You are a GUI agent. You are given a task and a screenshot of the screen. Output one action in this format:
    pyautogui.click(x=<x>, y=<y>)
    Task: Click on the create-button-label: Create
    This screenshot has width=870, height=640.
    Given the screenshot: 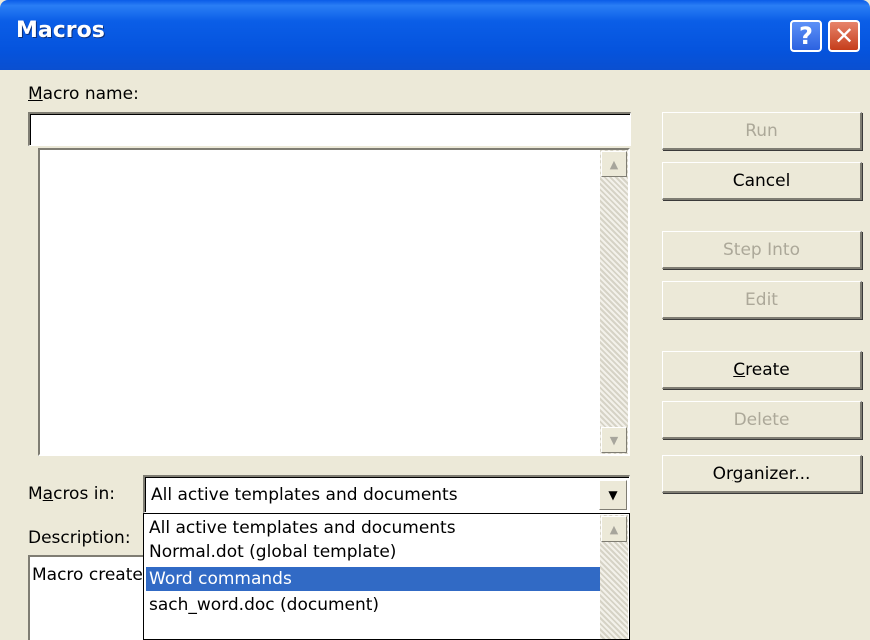 What is the action you would take?
    pyautogui.click(x=761, y=370)
    